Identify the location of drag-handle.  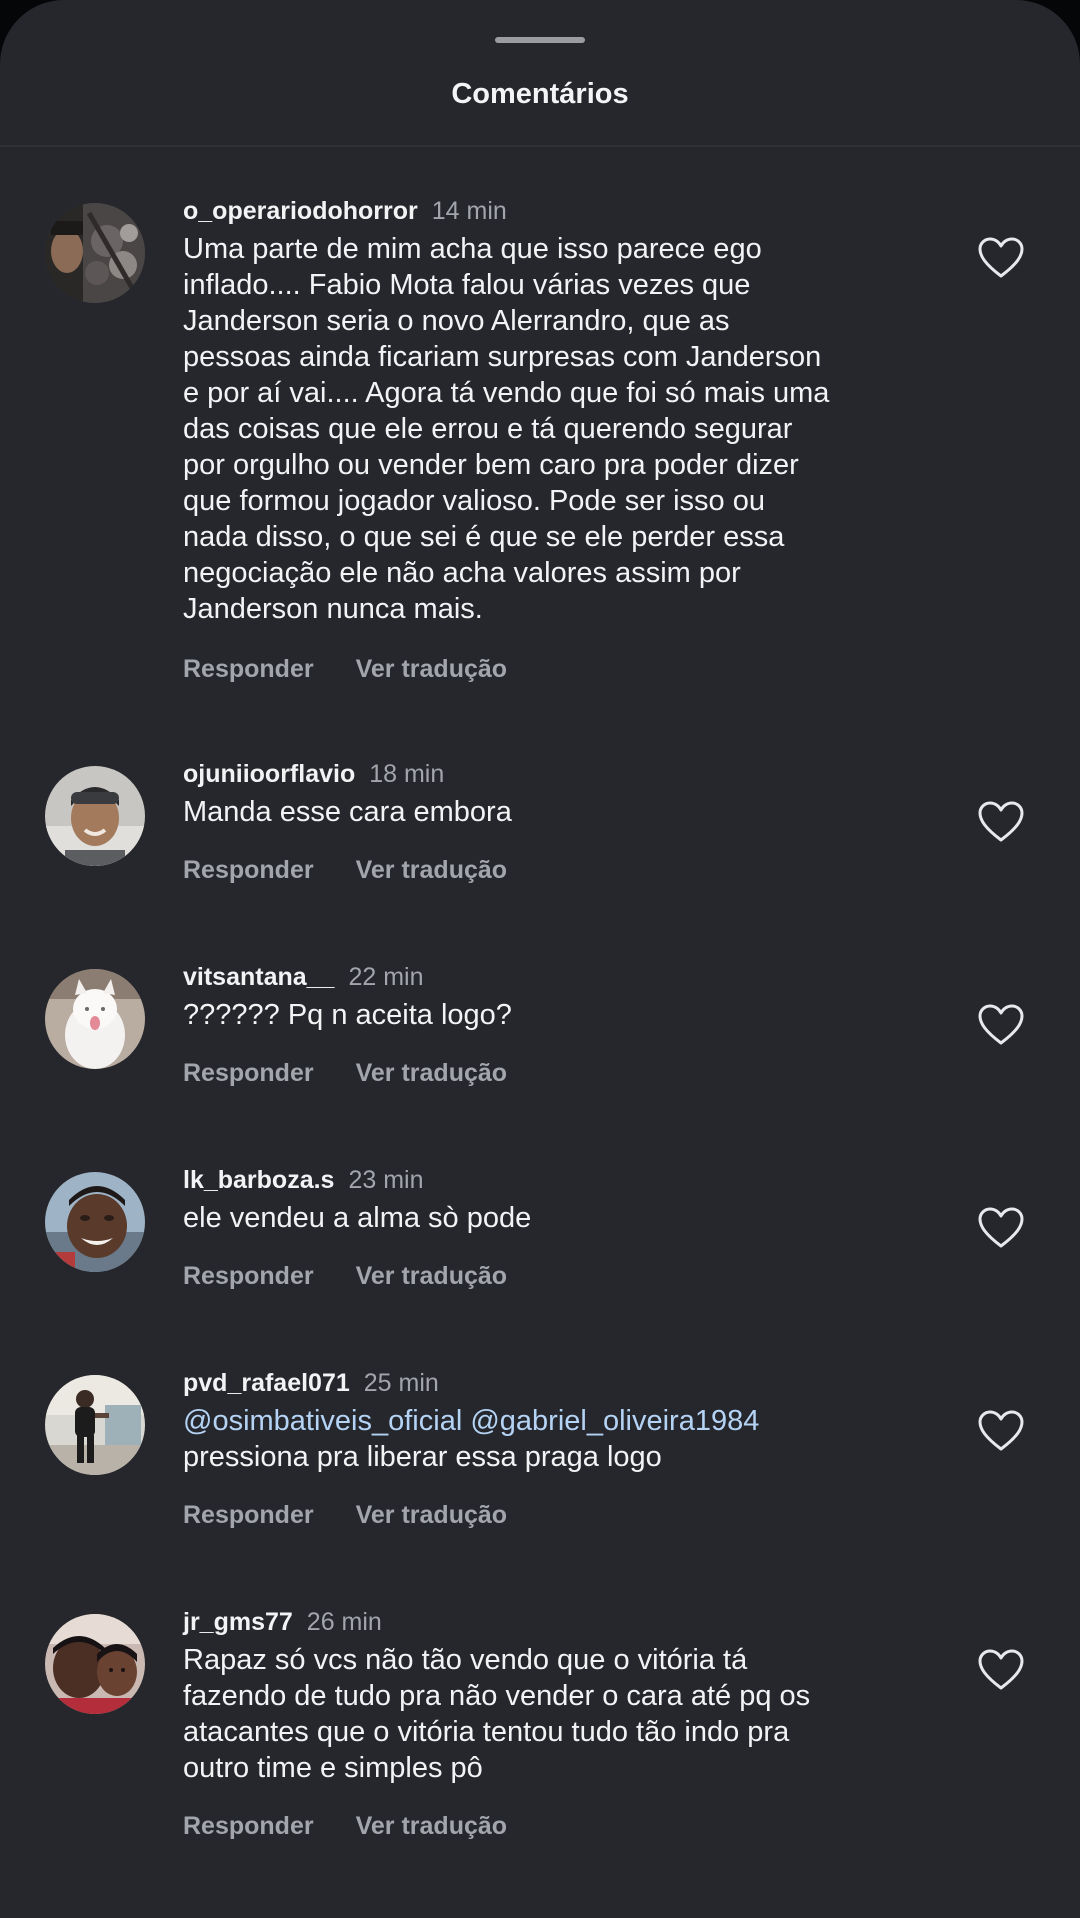
(540, 40).